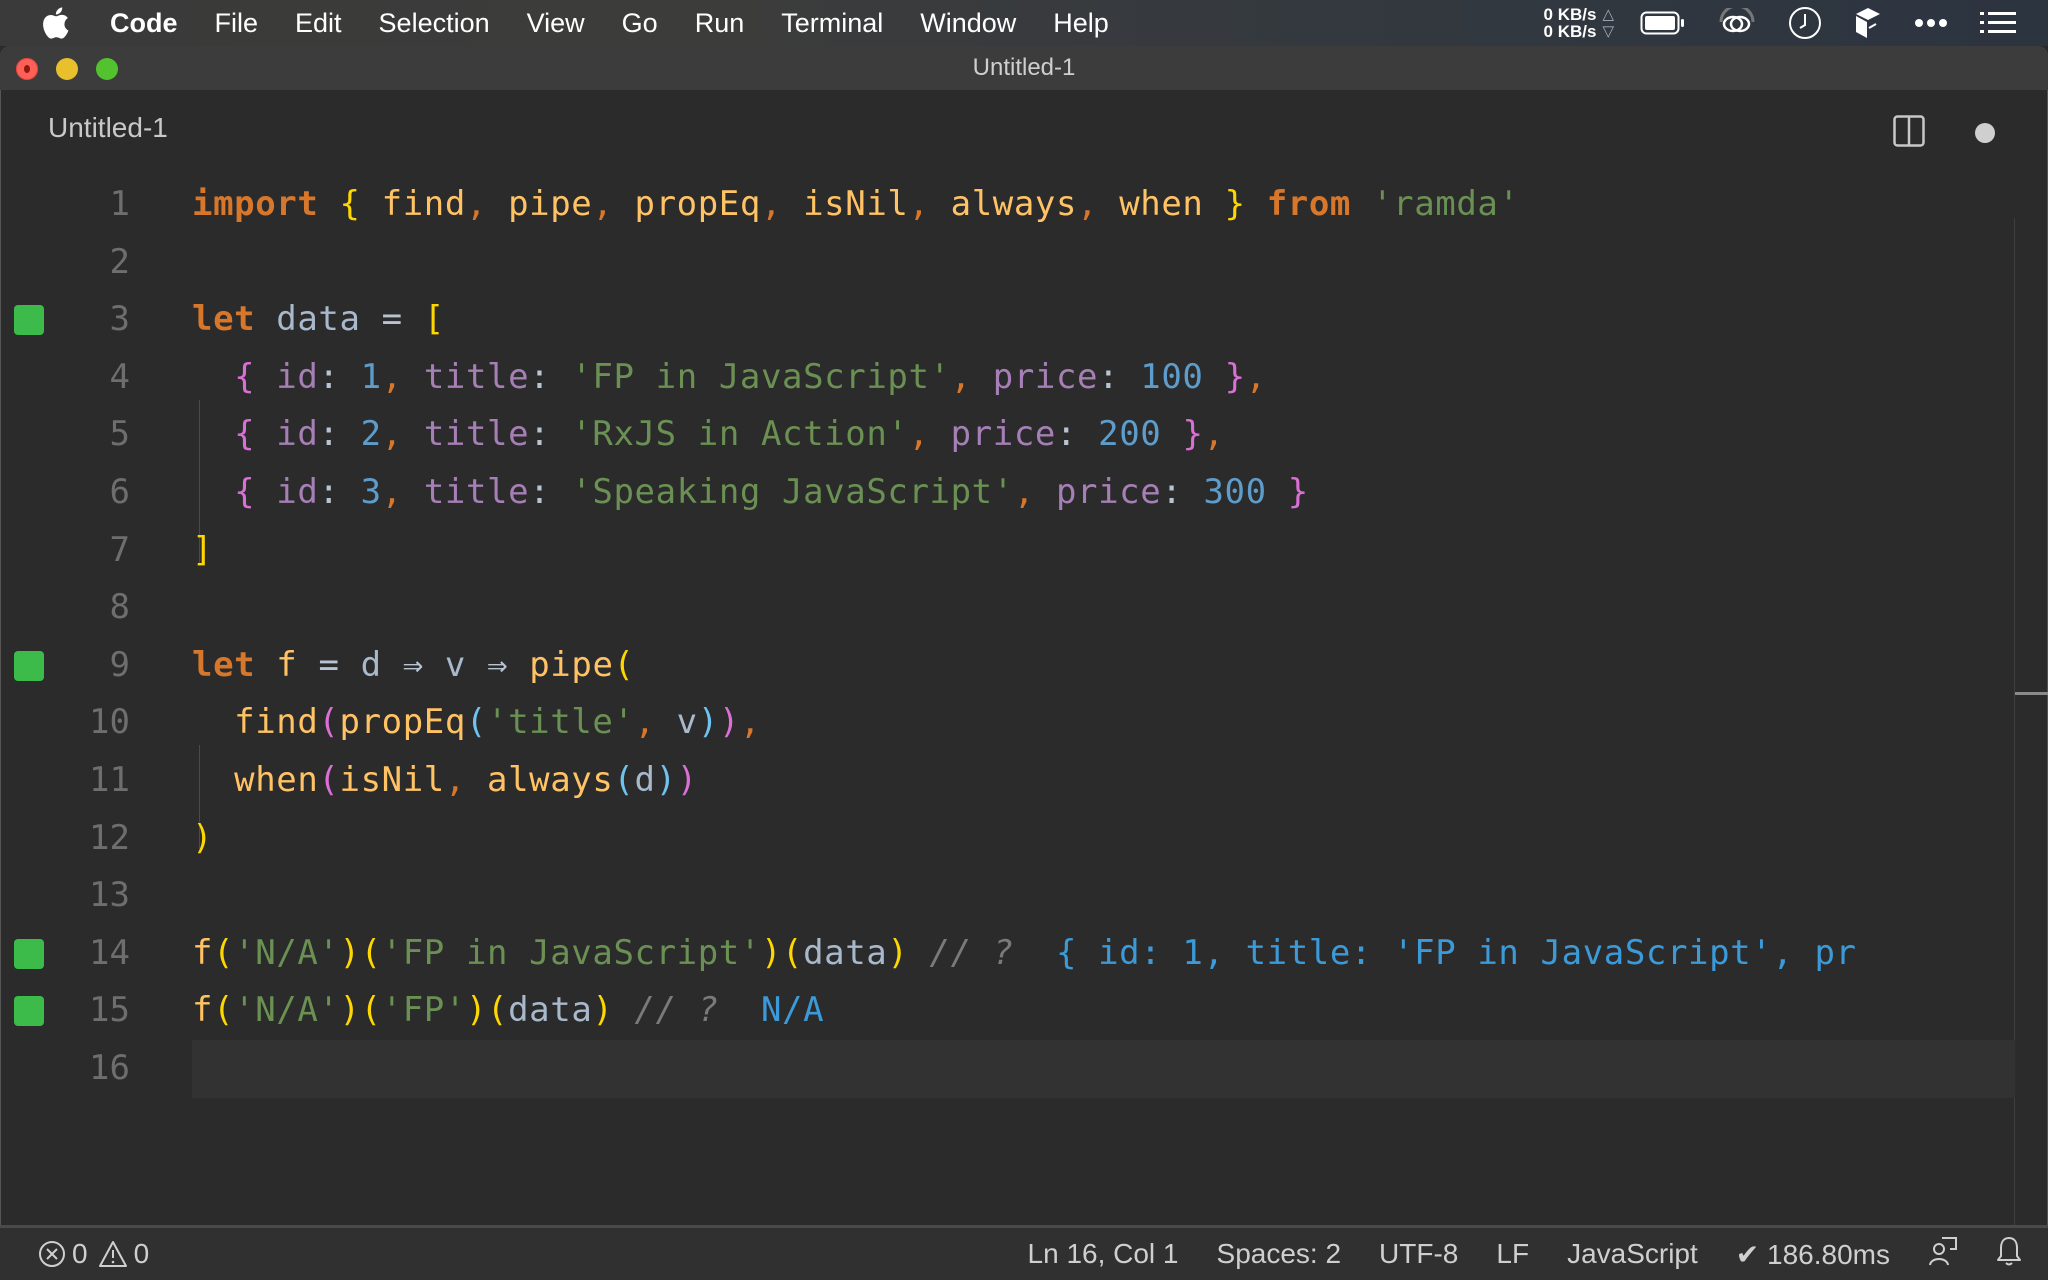 Image resolution: width=2048 pixels, height=1280 pixels. What do you see at coordinates (119, 261) in the screenshot?
I see `line-number: 2` at bounding box center [119, 261].